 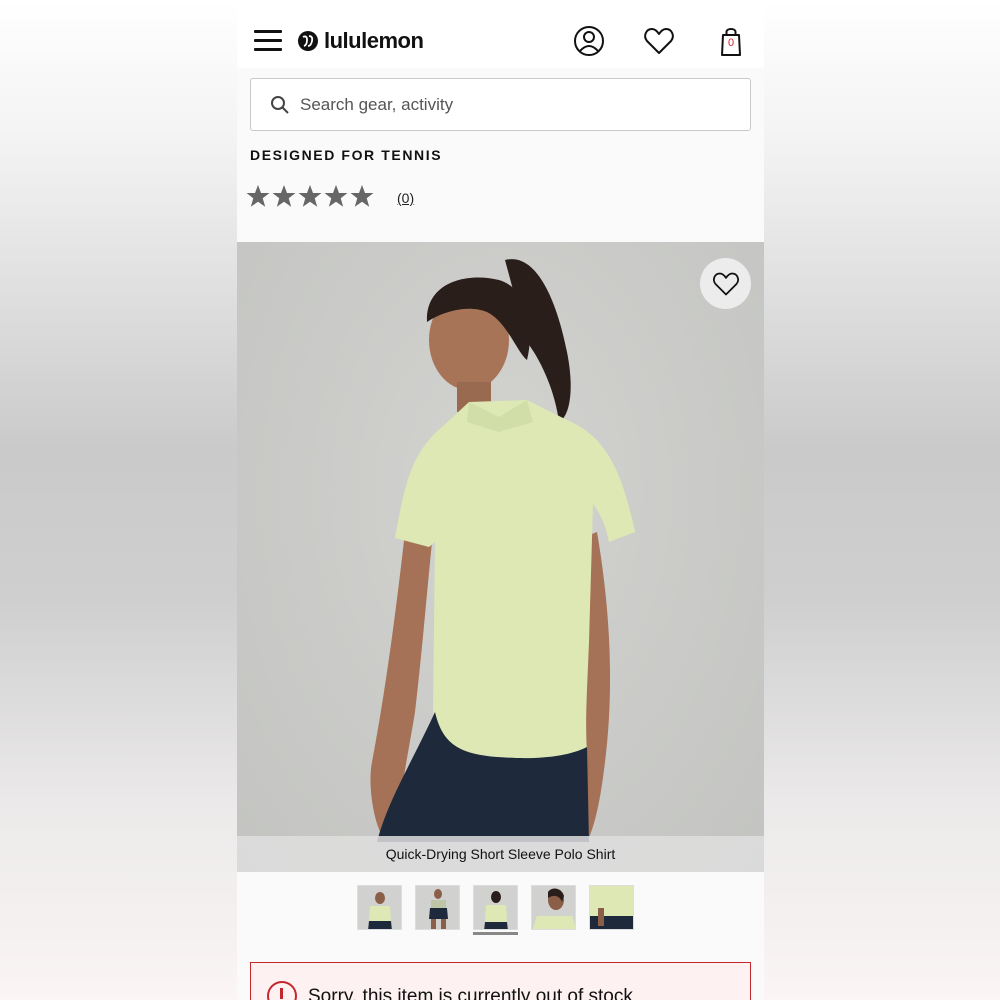 I want to click on brand-logo: lululemon, so click(x=361, y=41).